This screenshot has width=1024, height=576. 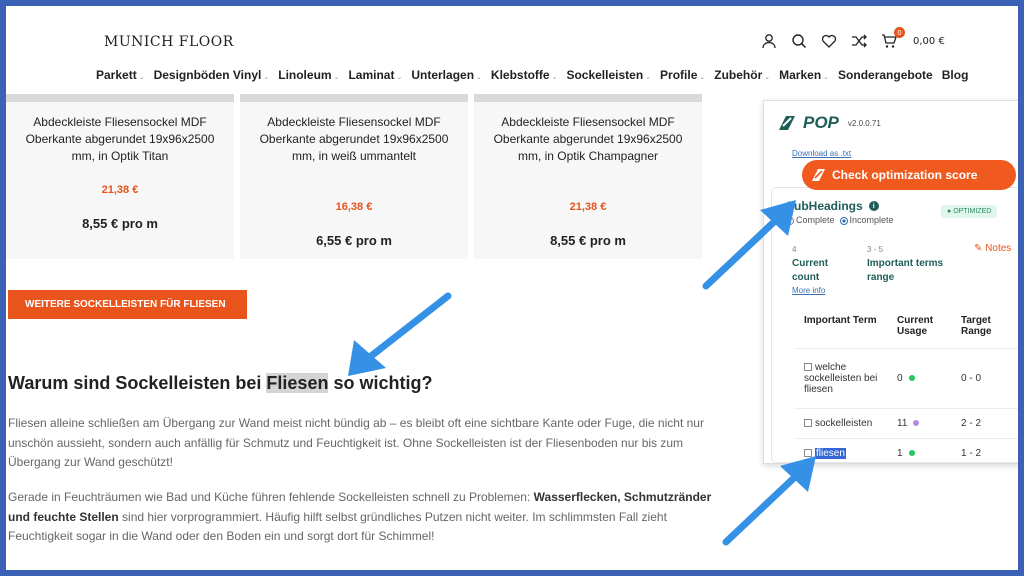 I want to click on term-cell: sockelleisten, so click(x=845, y=423).